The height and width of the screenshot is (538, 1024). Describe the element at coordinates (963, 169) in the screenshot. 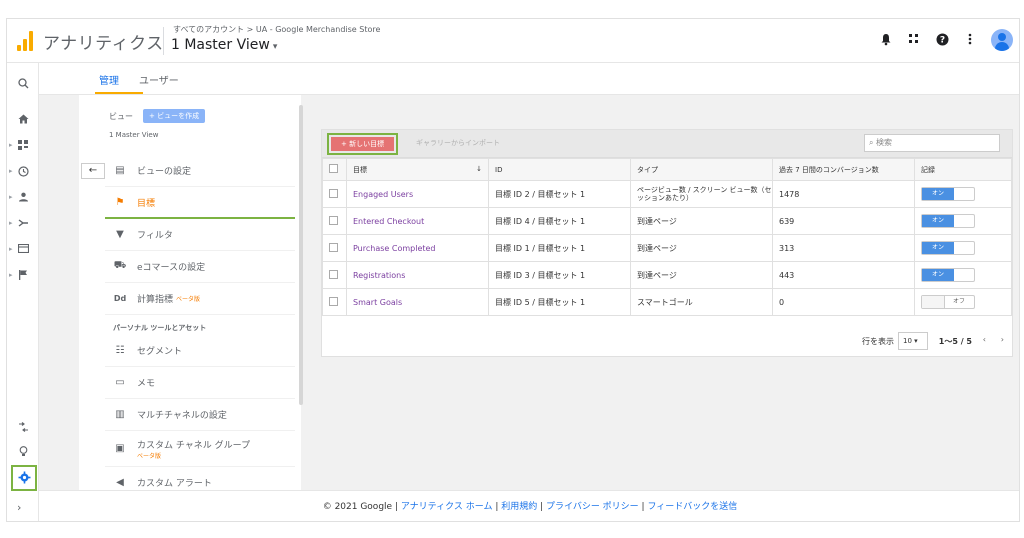

I see `column-header-recording: 記録` at that location.